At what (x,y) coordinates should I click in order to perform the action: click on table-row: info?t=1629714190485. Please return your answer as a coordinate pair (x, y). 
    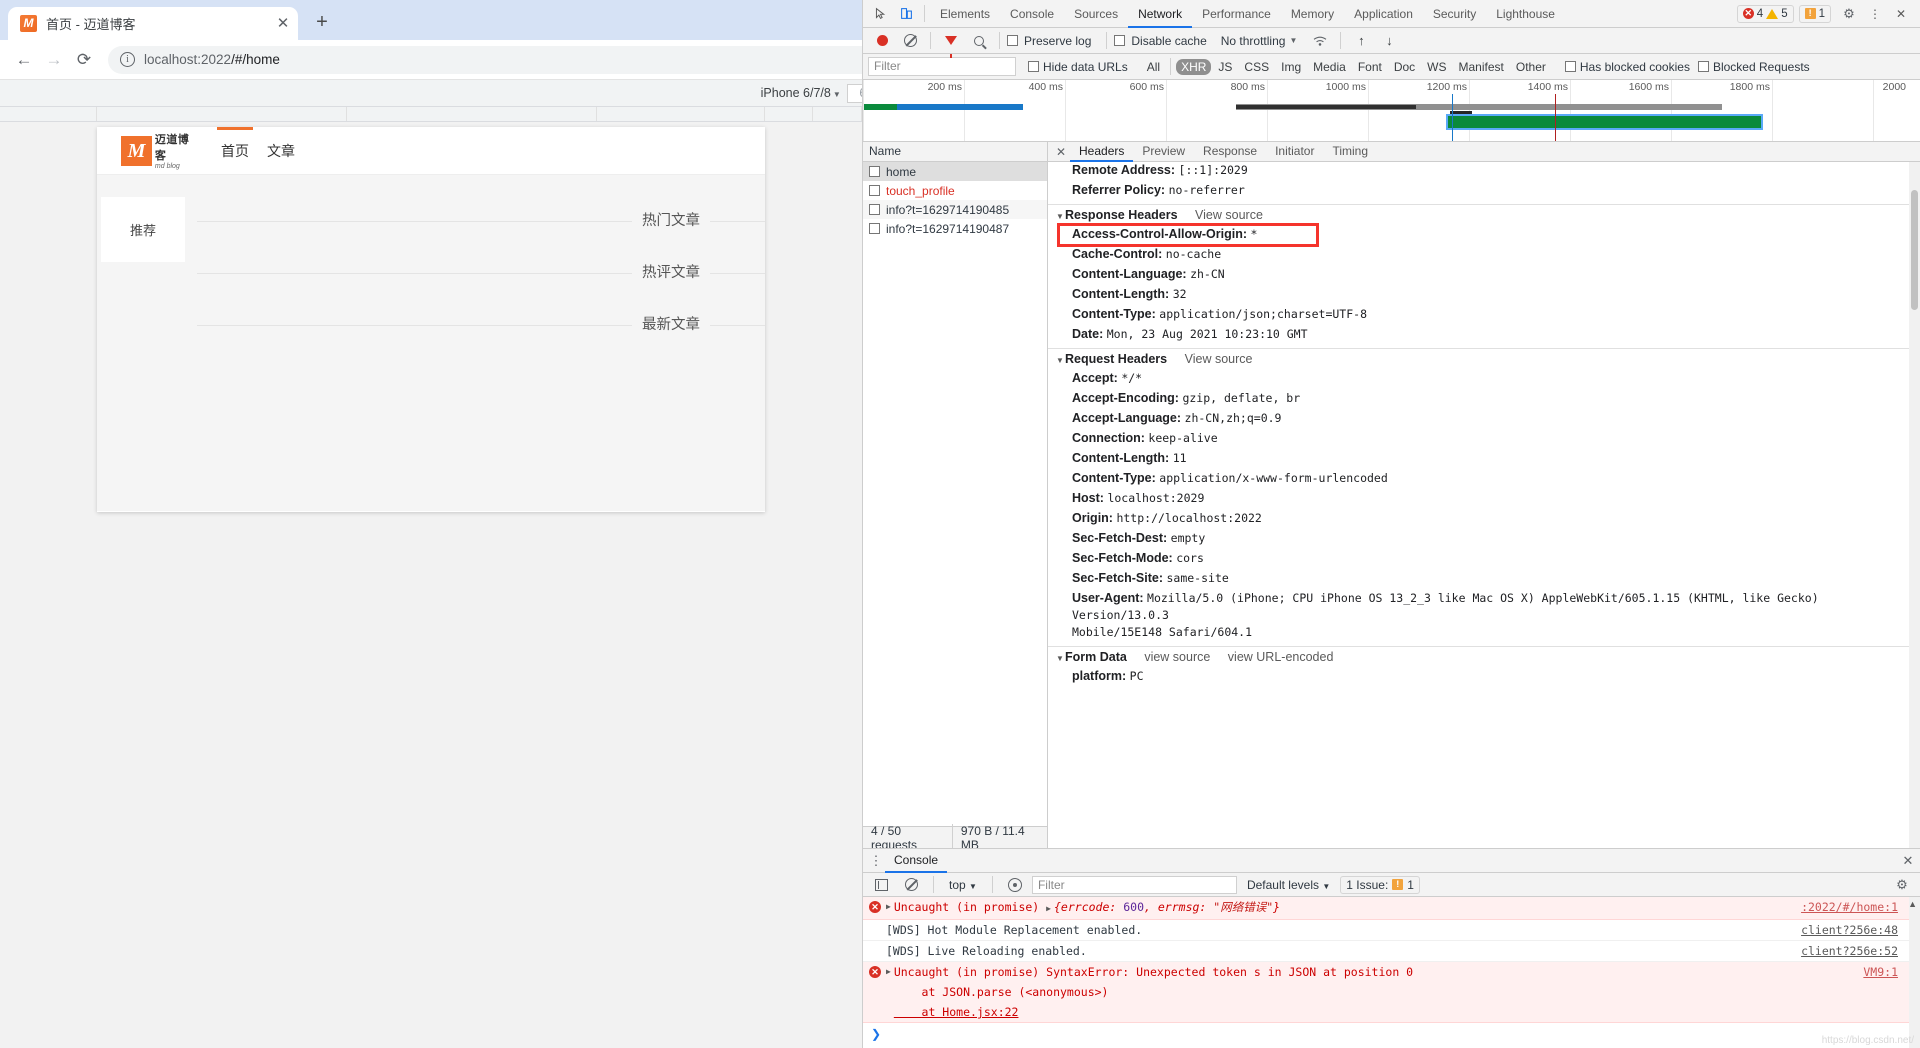
    Looking at the image, I should click on (955, 209).